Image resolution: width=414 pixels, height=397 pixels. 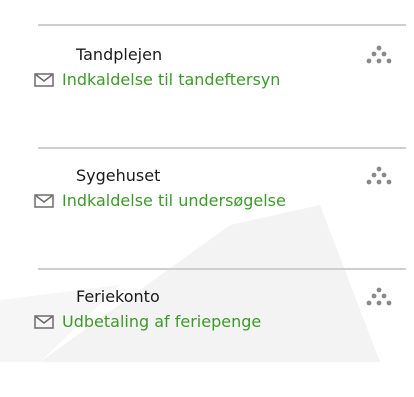 I want to click on subject-row: Indkaldelse til tandeftersyn, so click(x=157, y=80).